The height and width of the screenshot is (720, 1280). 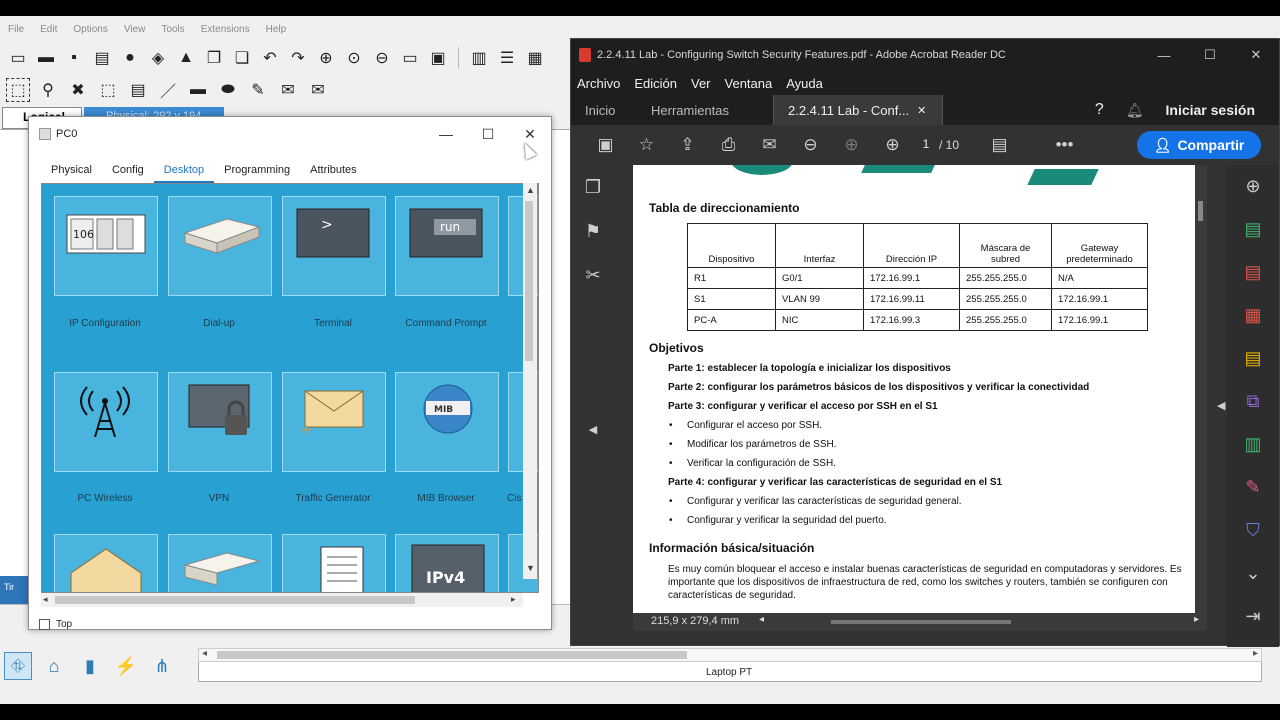 I want to click on network-icon: ◈, so click(x=158, y=58).